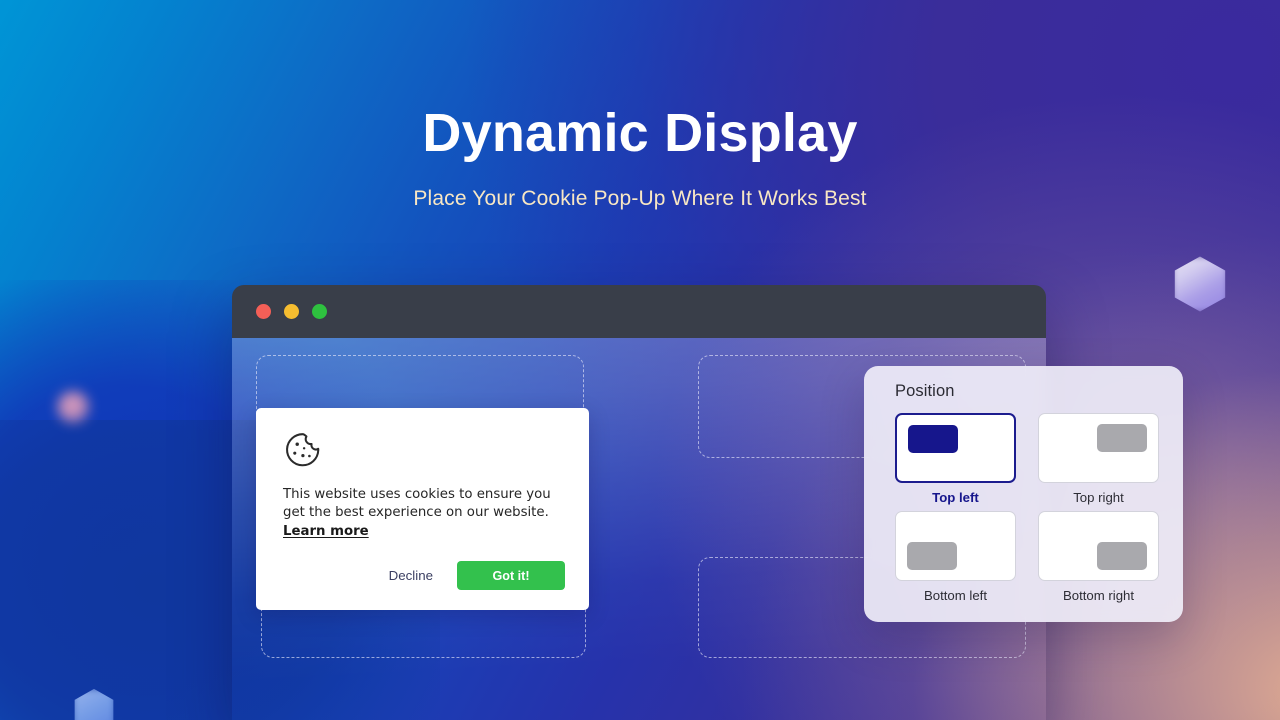 The width and height of the screenshot is (1280, 720). Describe the element at coordinates (424, 449) in the screenshot. I see `cookie-icon` at that location.